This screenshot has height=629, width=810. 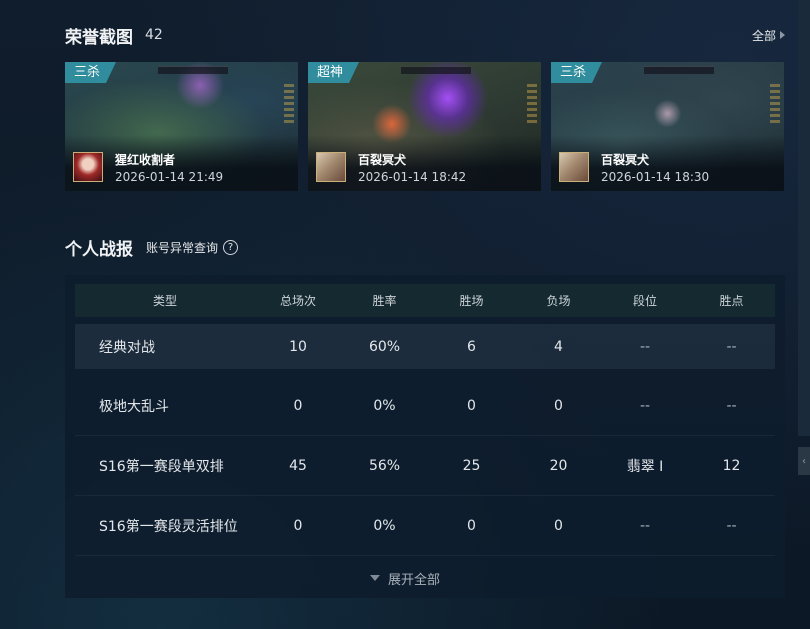 What do you see at coordinates (164, 301) in the screenshot?
I see `column-header-type: 类型` at bounding box center [164, 301].